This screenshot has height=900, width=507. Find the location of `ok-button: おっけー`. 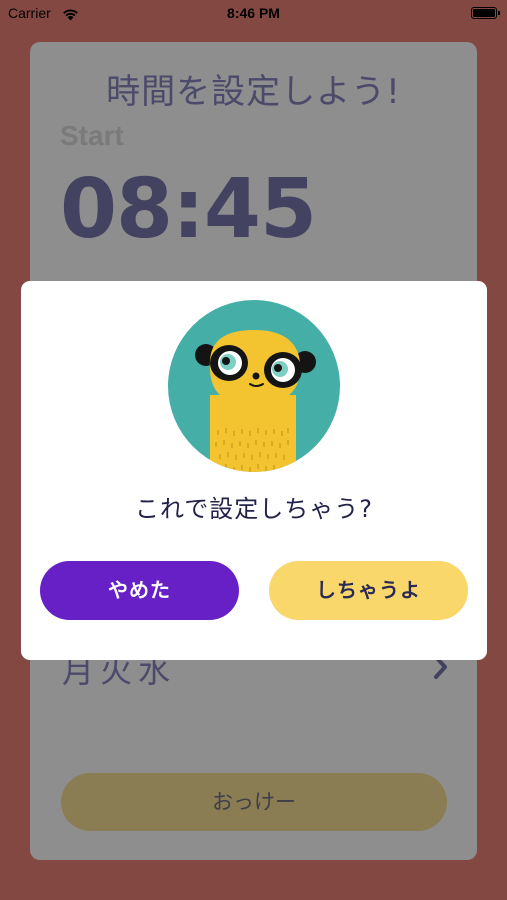

ok-button: おっけー is located at coordinates (254, 802).